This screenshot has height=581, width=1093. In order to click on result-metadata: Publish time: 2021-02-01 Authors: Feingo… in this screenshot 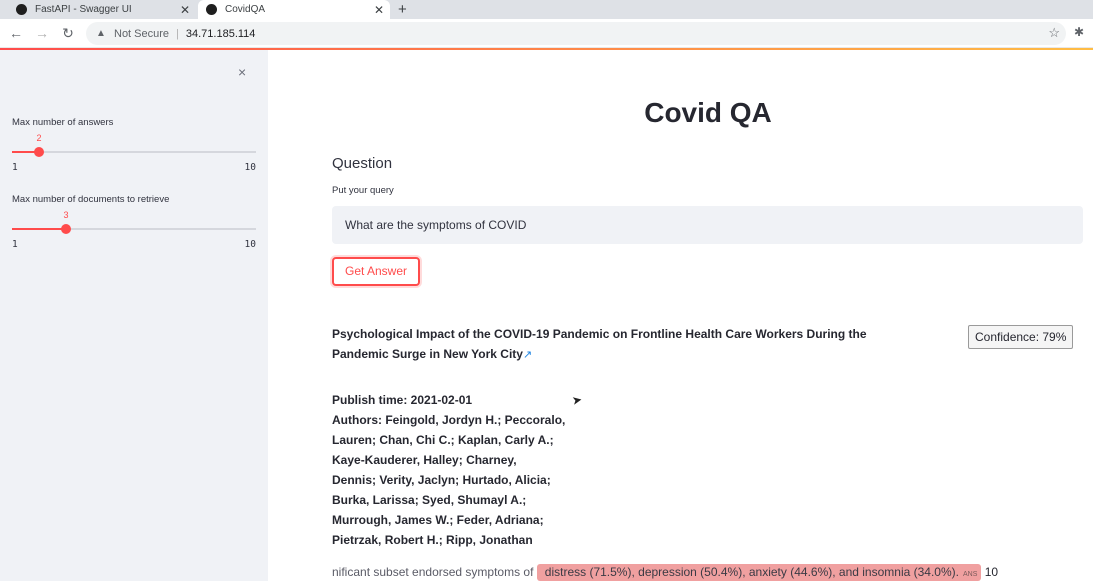, I will do `click(457, 470)`.